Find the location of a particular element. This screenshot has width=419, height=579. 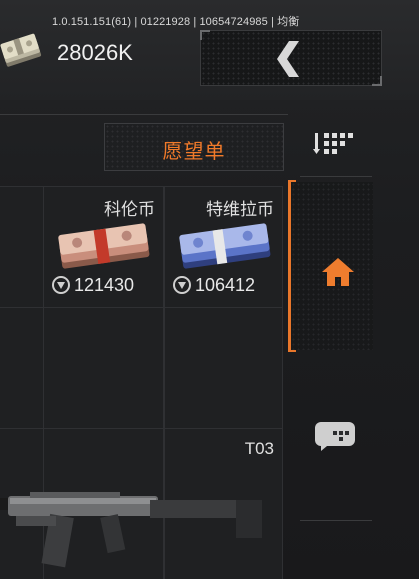

currency-value: 28026K is located at coordinates (95, 52).